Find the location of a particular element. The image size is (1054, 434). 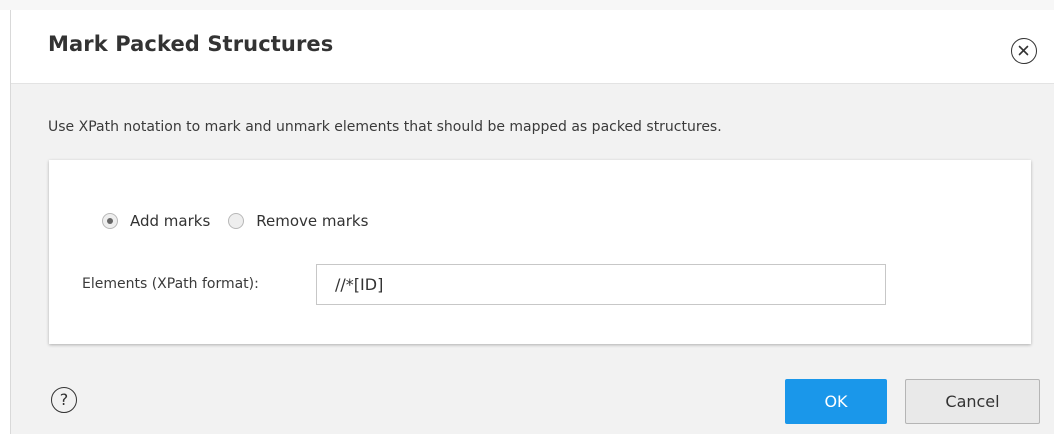

radio-remove-marks-indicator is located at coordinates (236, 221).